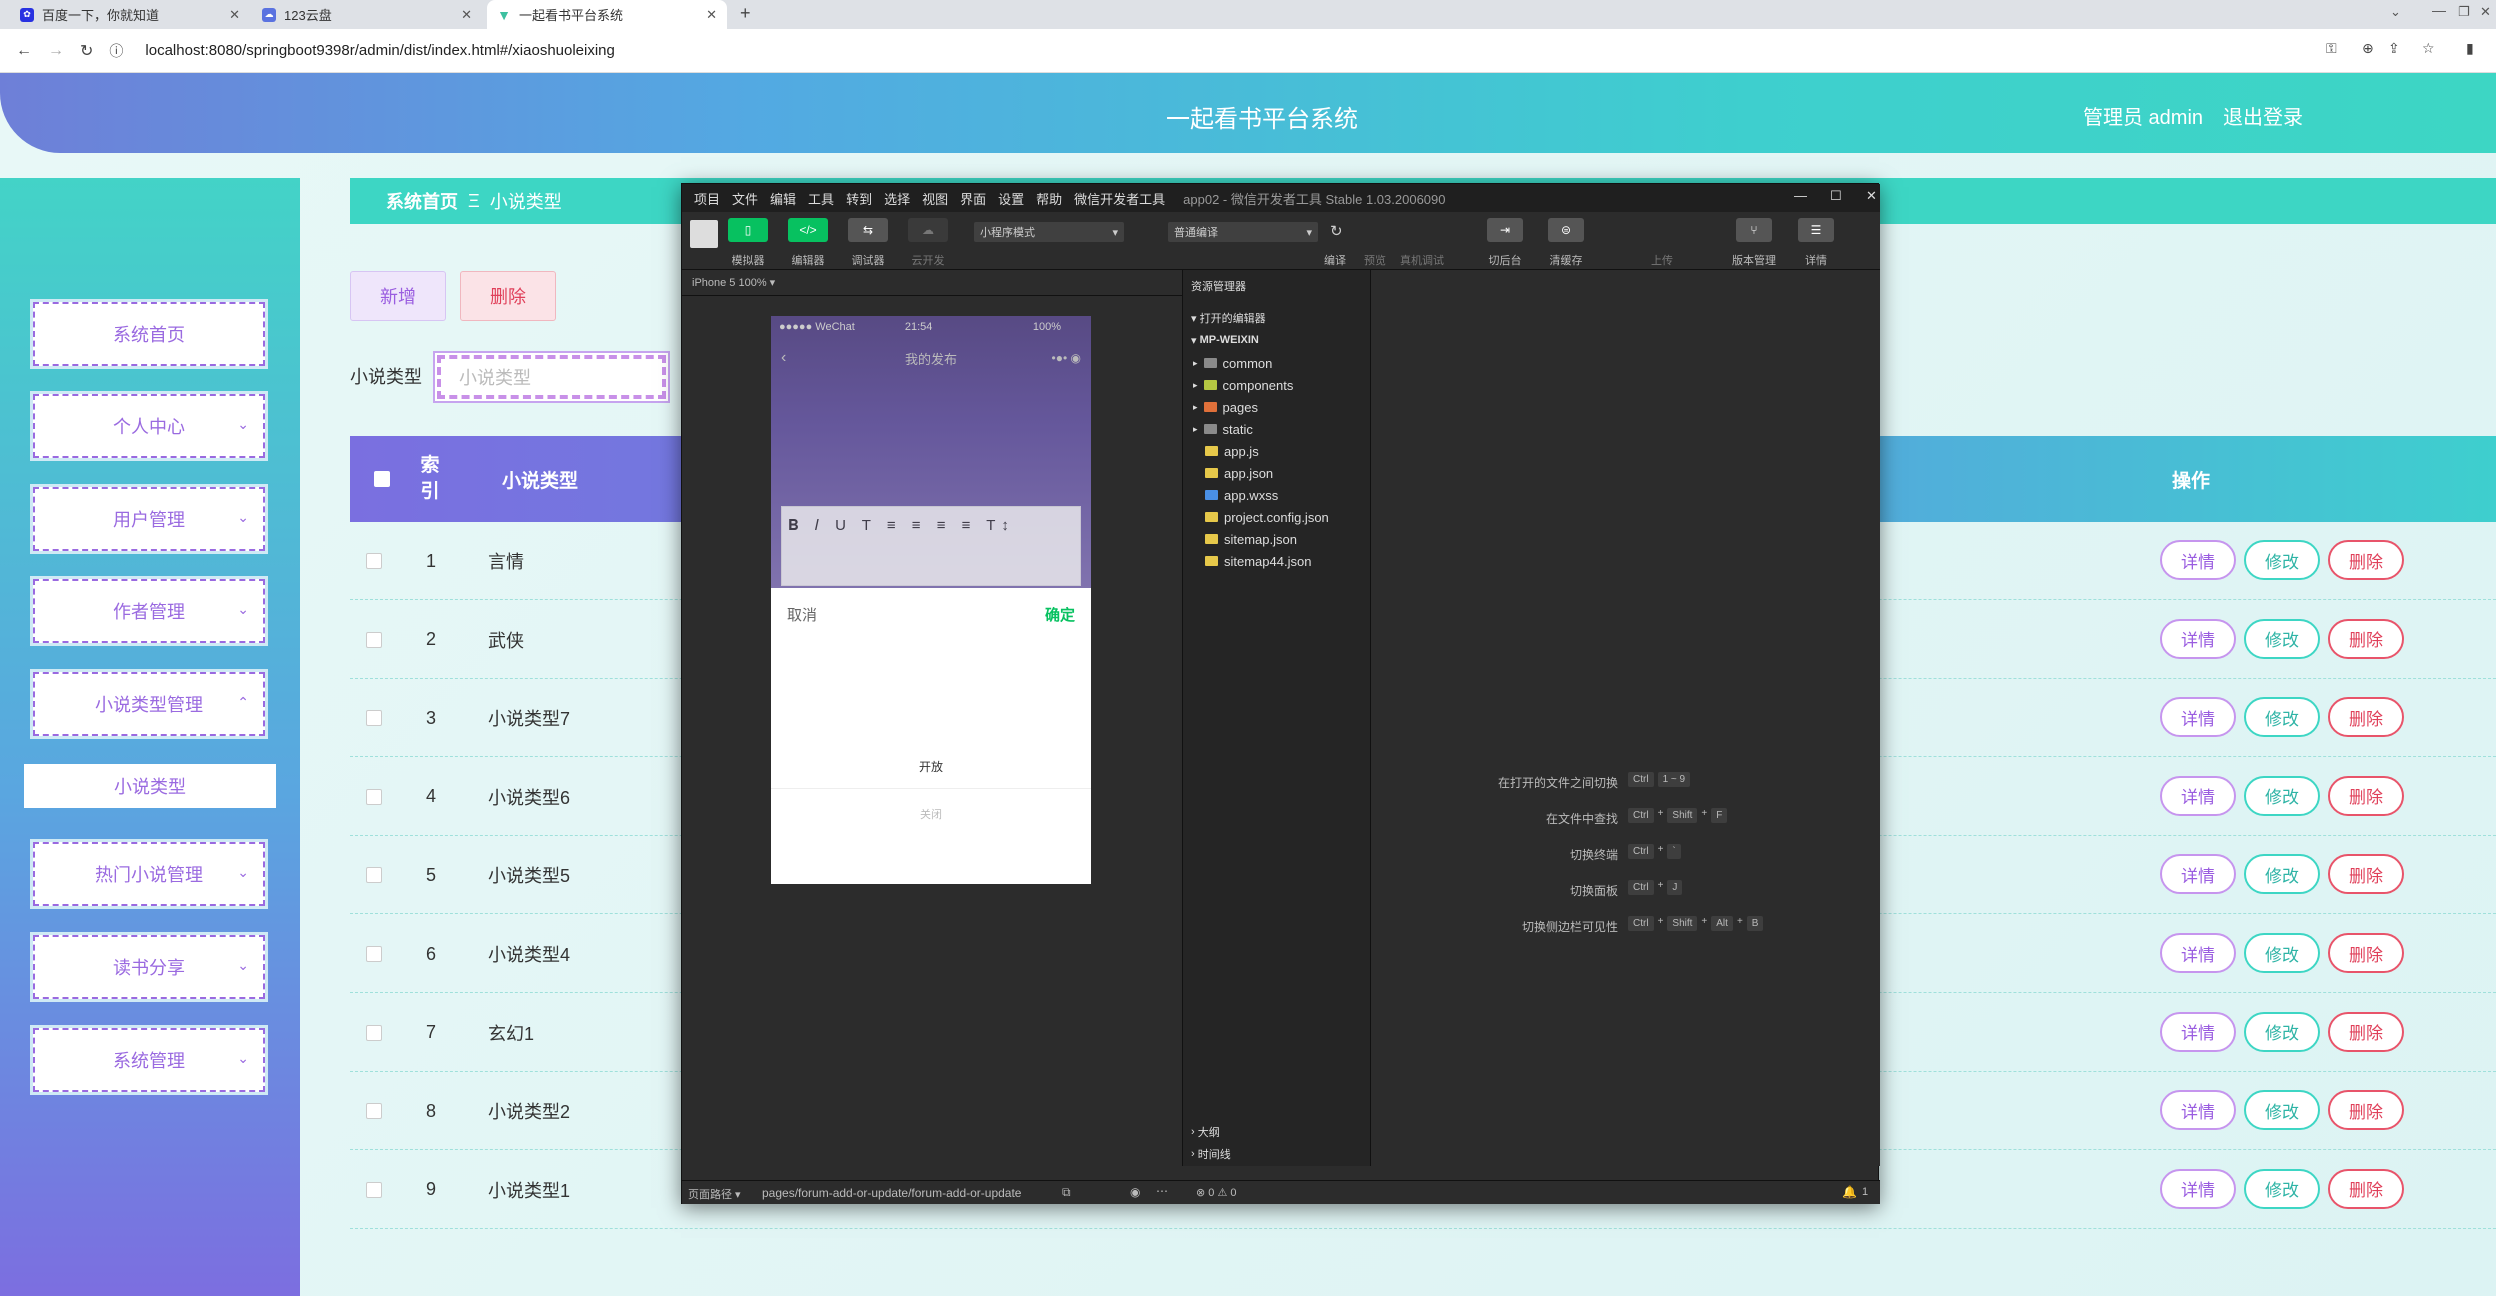 The image size is (2496, 1296). What do you see at coordinates (149, 334) in the screenshot?
I see `sidebar-item-home: 系统首页` at bounding box center [149, 334].